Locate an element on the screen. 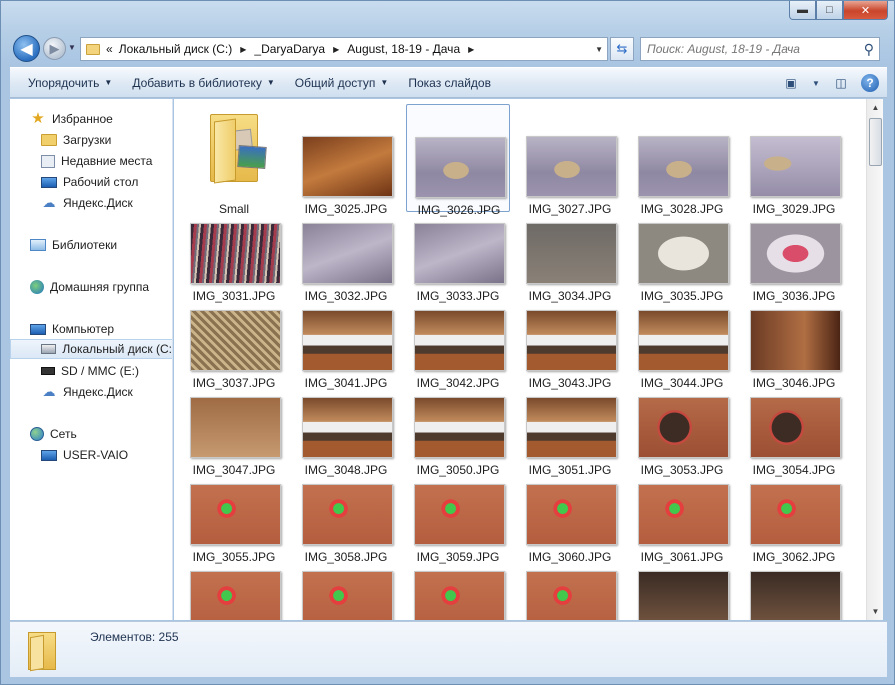 This screenshot has width=895, height=685. recent-pages-dropdown: ▼ is located at coordinates (72, 47).